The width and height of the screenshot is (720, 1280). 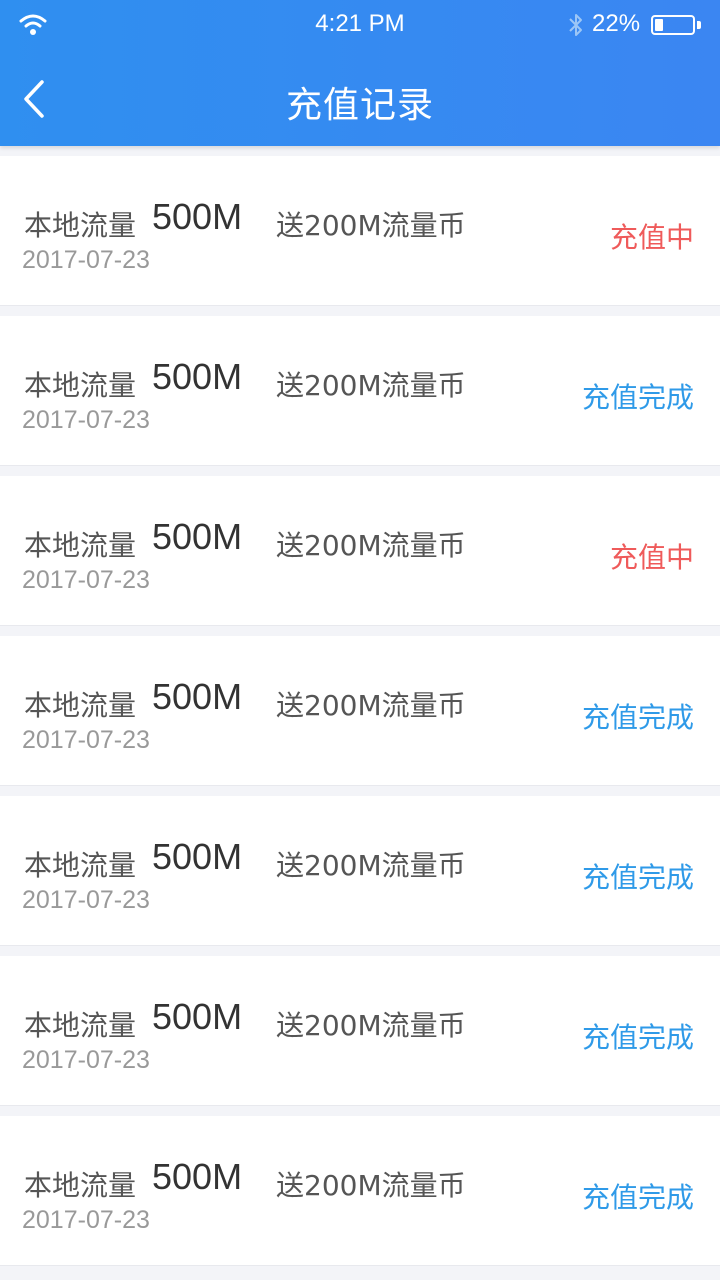 I want to click on app-header: 4:21 PM 22% 充值记录, so click(x=360, y=73).